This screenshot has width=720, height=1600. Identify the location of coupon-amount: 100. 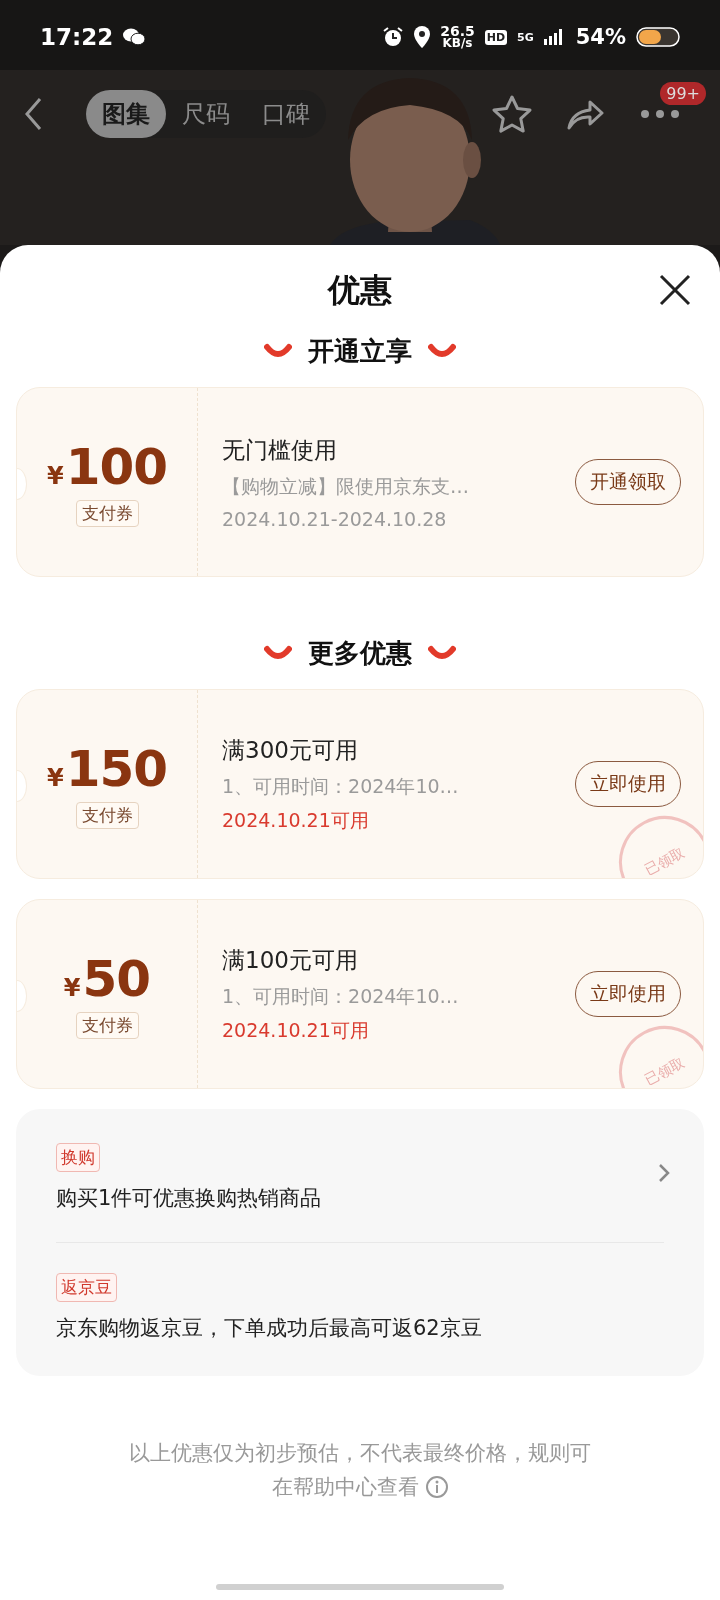
(116, 466).